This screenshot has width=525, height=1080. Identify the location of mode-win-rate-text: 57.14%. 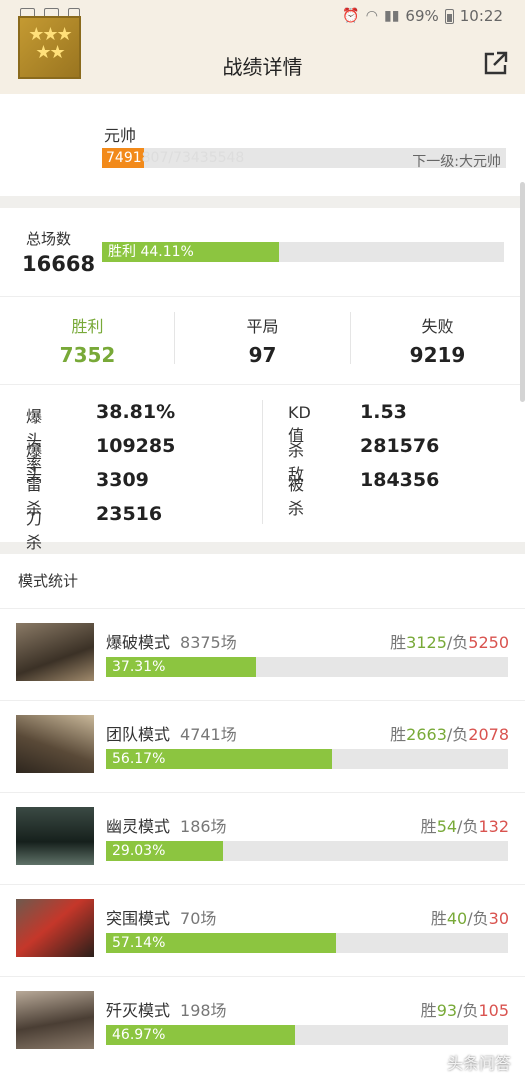
(139, 943).